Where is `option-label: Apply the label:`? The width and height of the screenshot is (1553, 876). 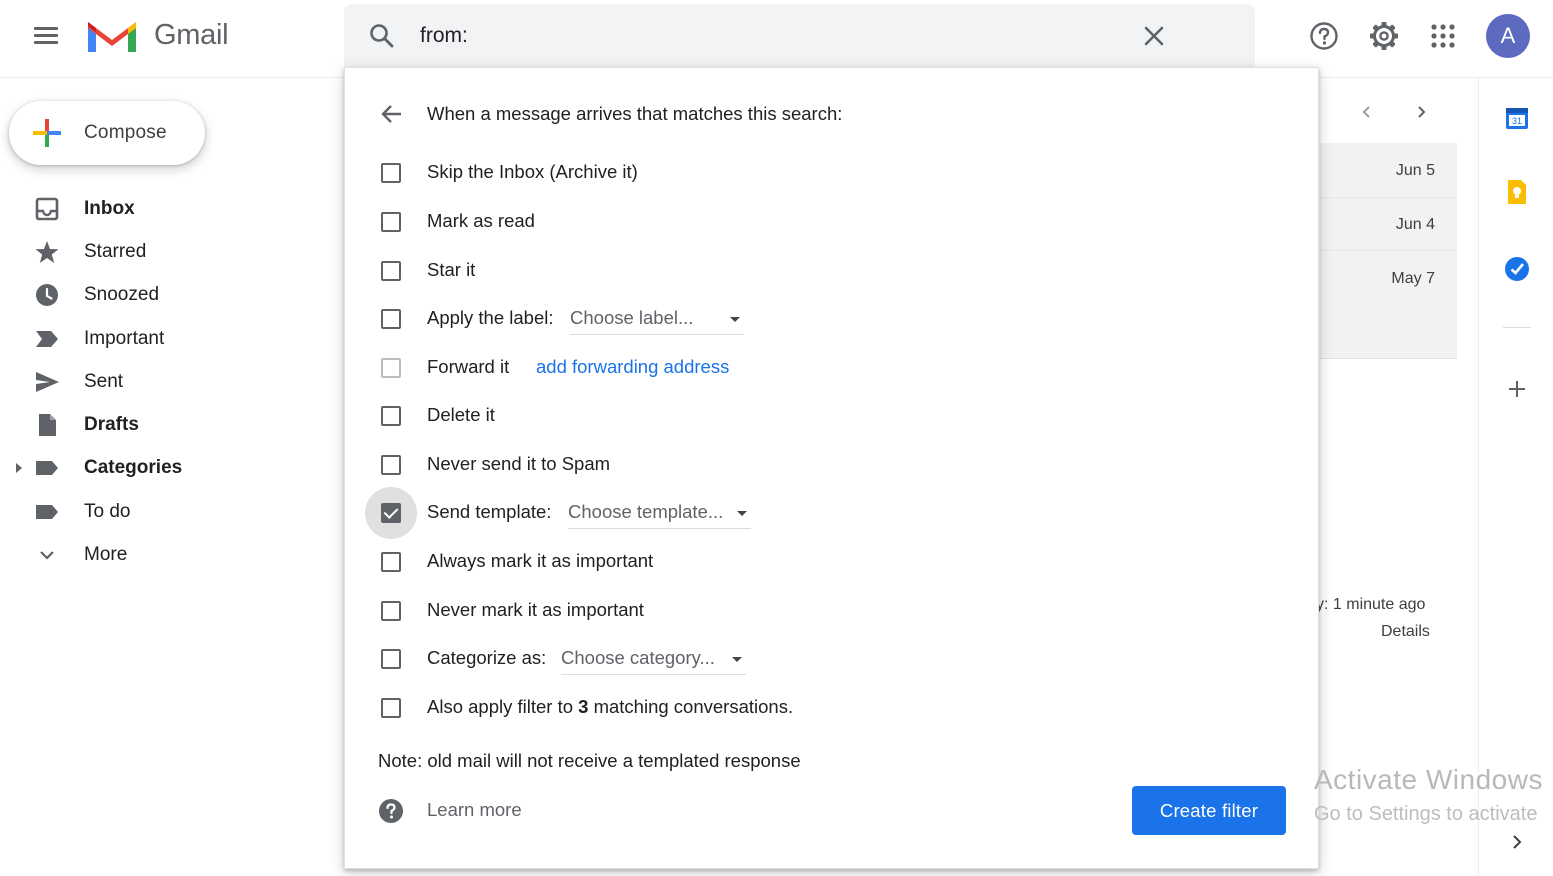
option-label: Apply the label: is located at coordinates (490, 317).